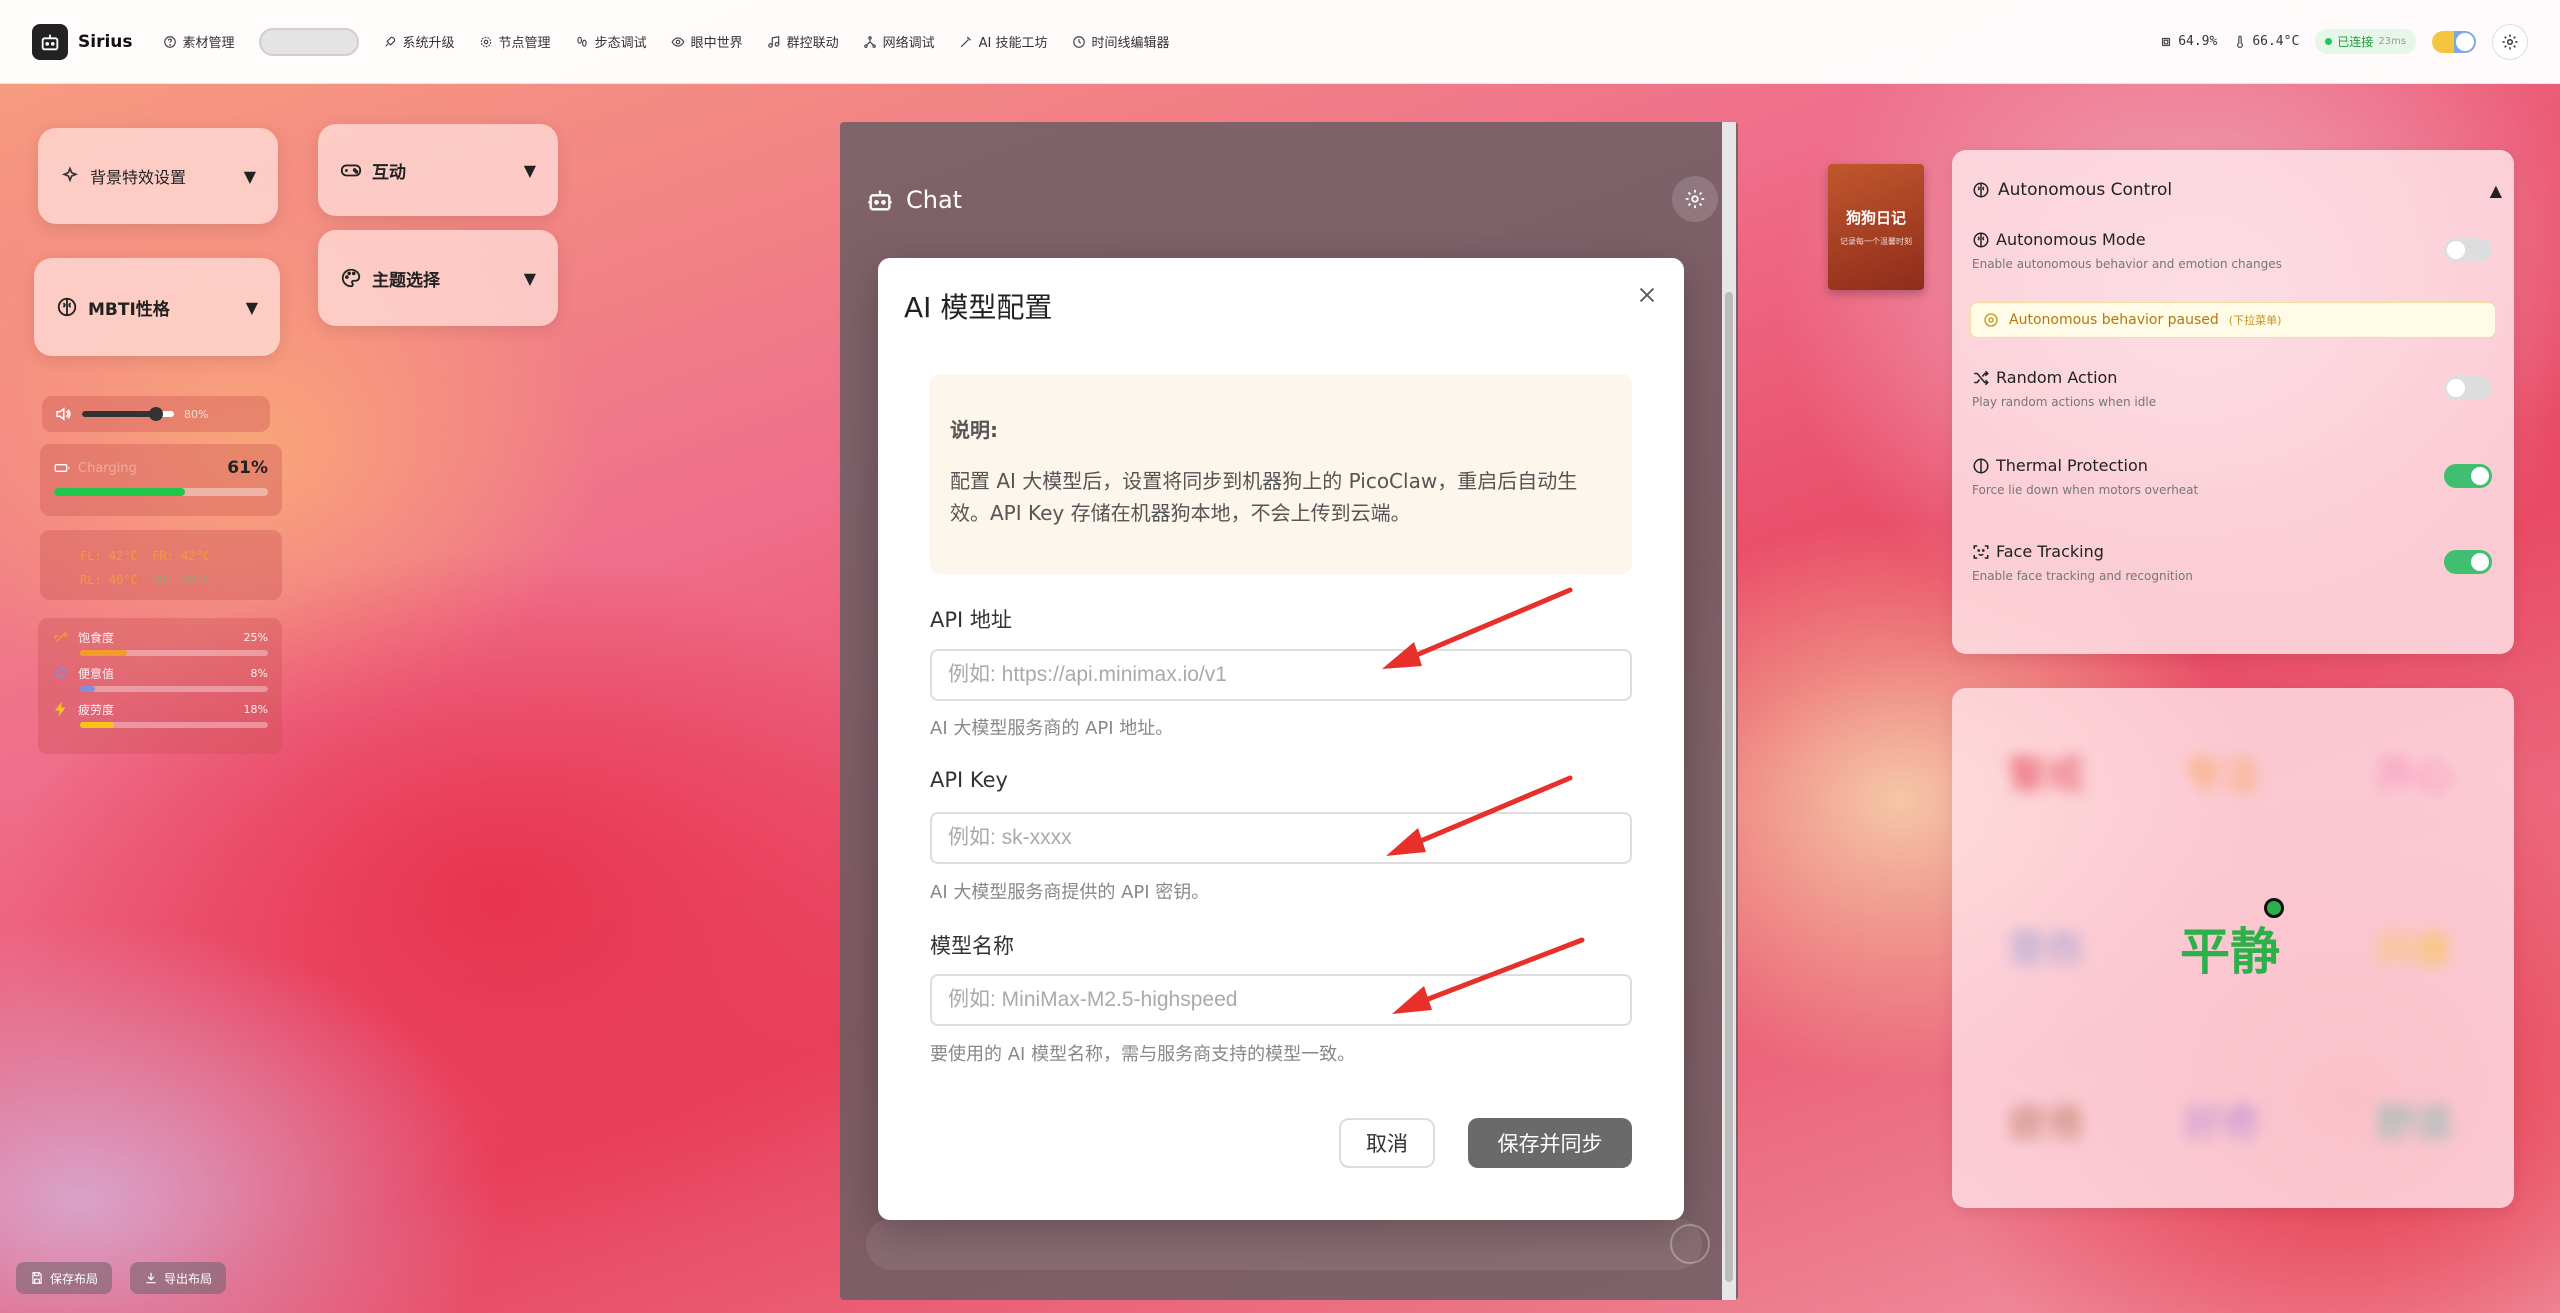  What do you see at coordinates (2255, 320) in the screenshot?
I see `paused-note: (下拉菜单)` at bounding box center [2255, 320].